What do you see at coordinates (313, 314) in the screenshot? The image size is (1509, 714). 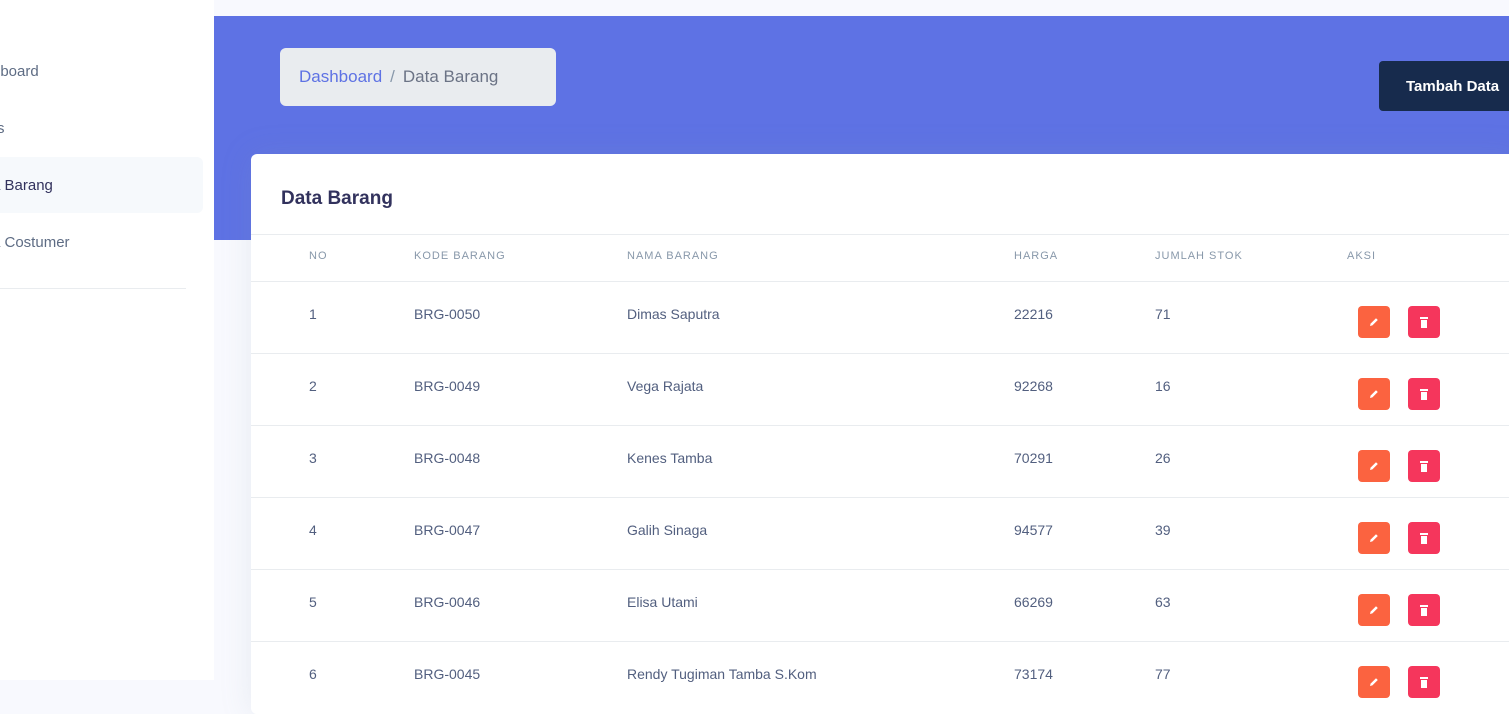 I see `cell-no: 1` at bounding box center [313, 314].